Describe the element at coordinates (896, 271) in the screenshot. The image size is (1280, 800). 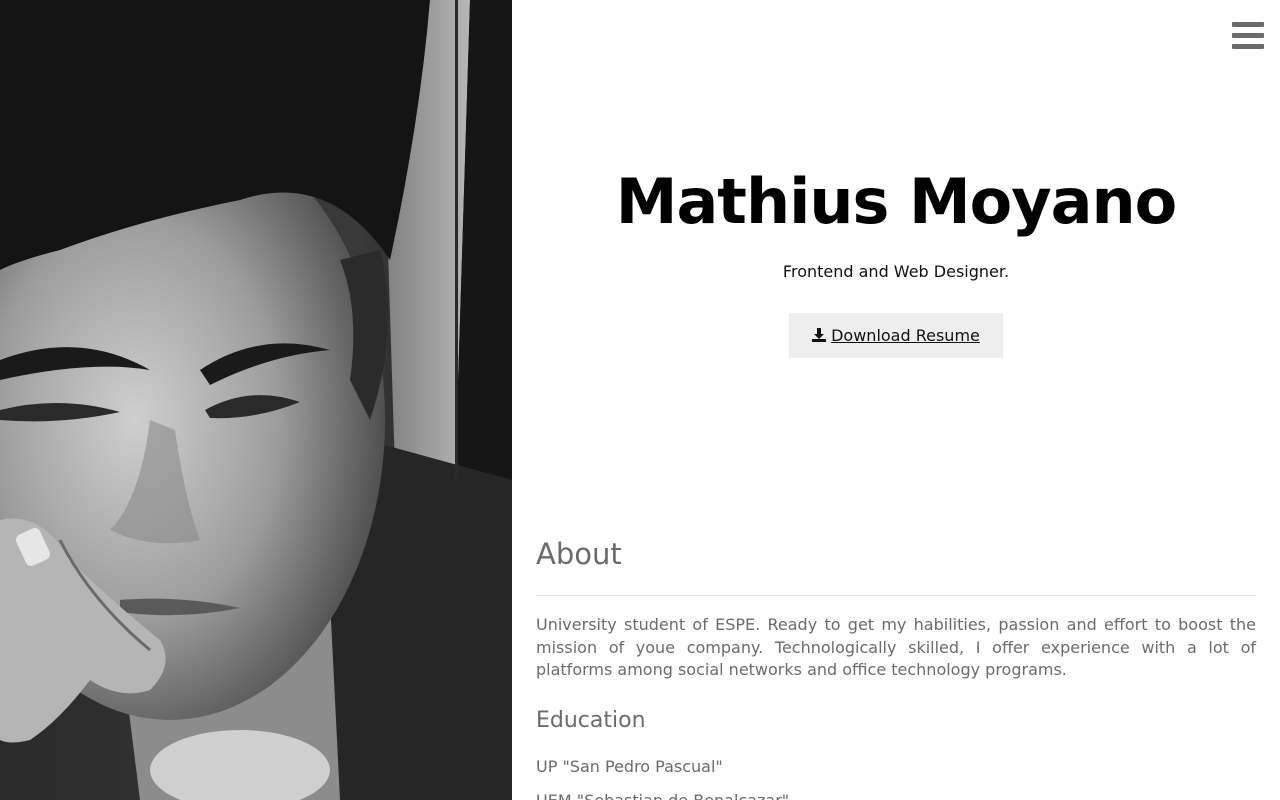
I see `profile-tagline: Frontend and Web Designer.` at that location.